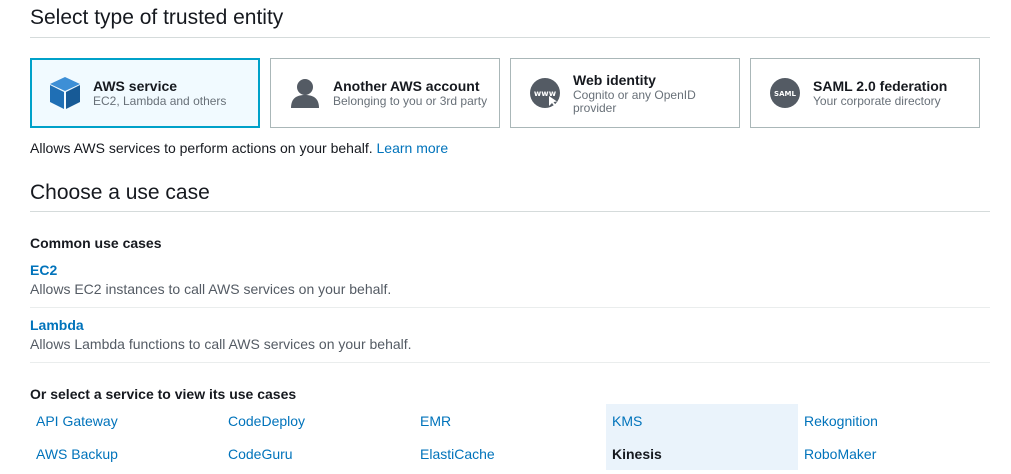 This screenshot has height=474, width=1011. I want to click on card-title: AWS service, so click(135, 86).